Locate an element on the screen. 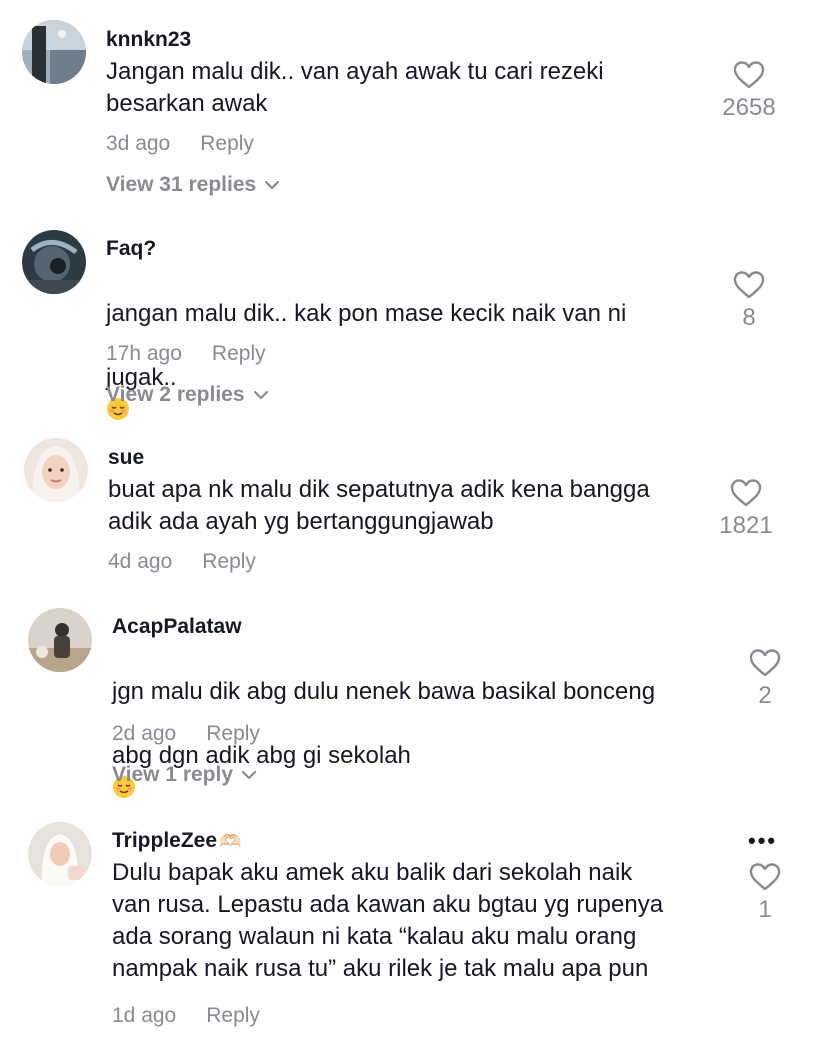 The image size is (824, 1048). like-control: 2658 is located at coordinates (749, 91).